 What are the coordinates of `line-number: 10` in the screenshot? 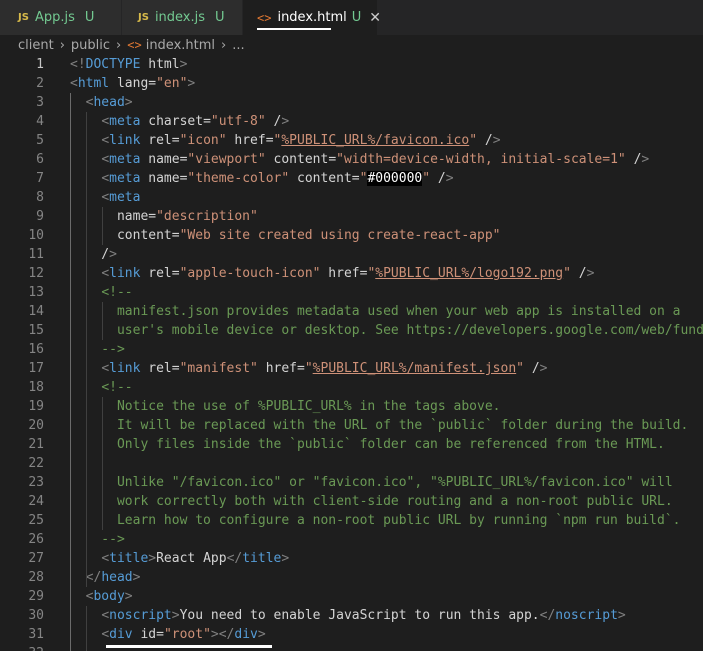 It's located at (36, 235).